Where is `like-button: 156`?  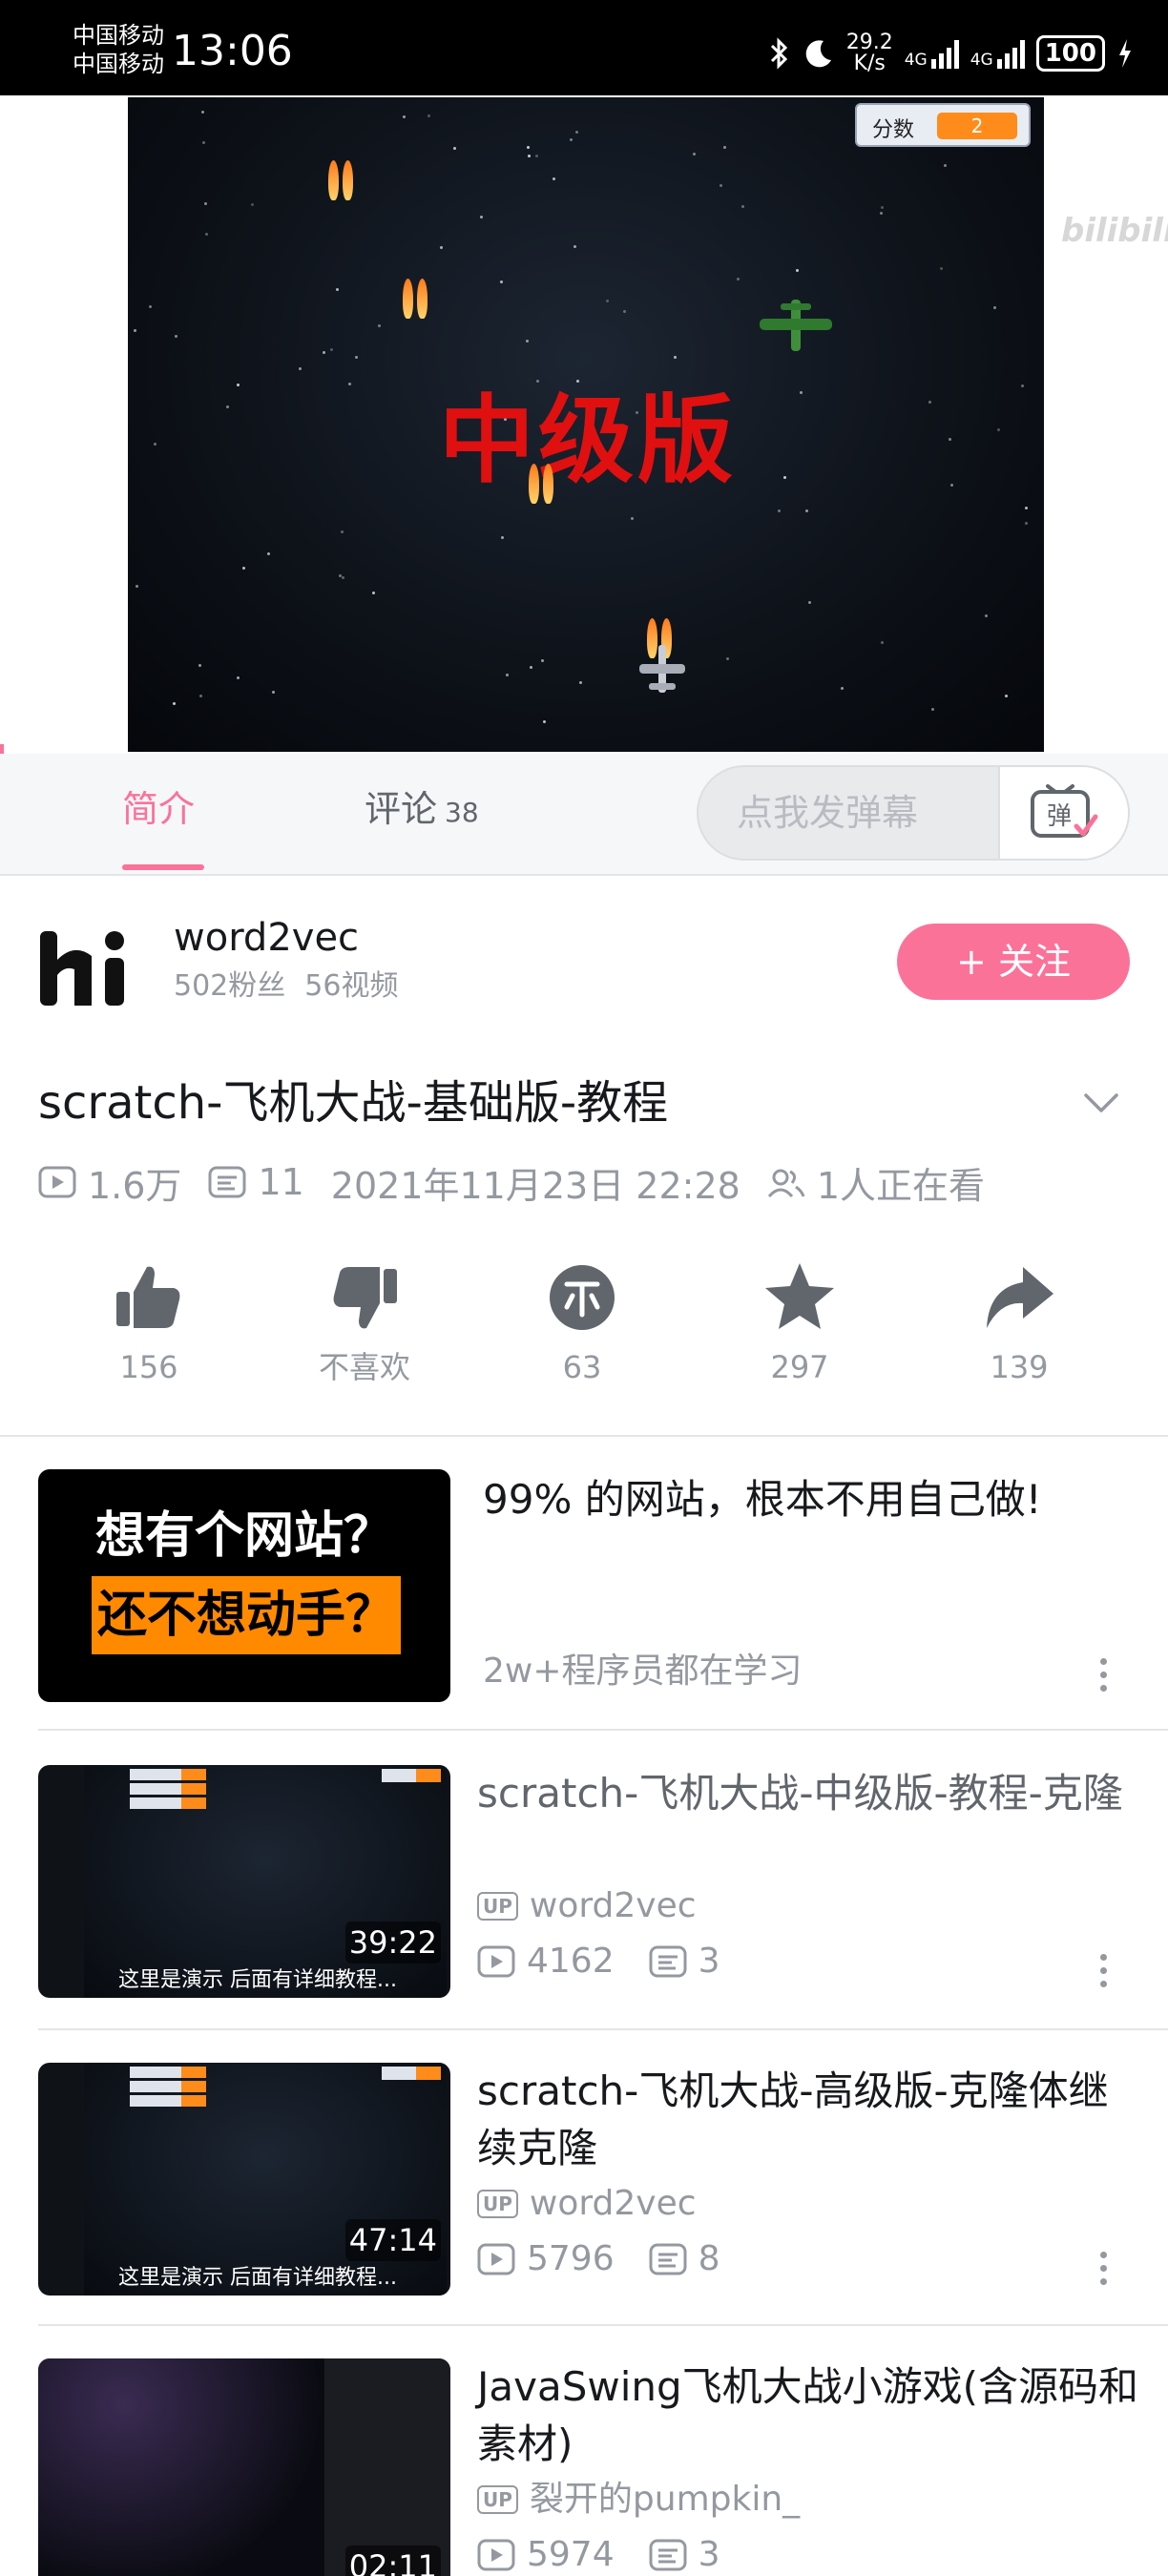
like-button: 156 is located at coordinates (149, 1323).